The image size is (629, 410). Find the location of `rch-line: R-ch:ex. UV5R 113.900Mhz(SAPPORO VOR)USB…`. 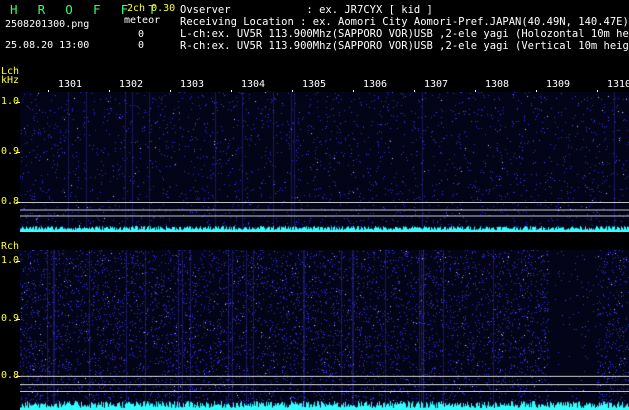

rch-line: R-ch:ex. UV5R 113.900Mhz(SAPPORO VOR)USB… is located at coordinates (404, 46).